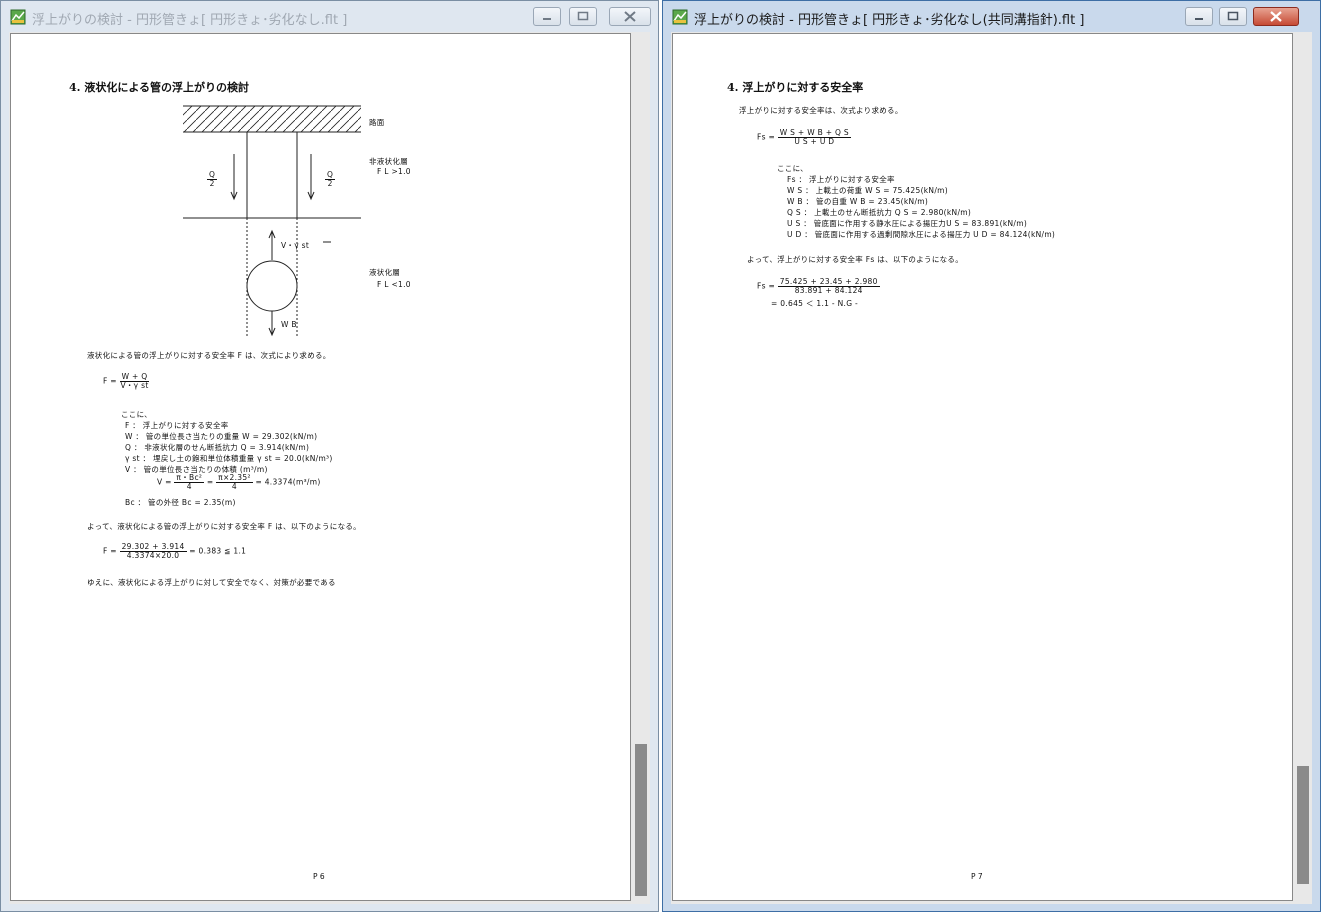  I want to click on definition-item: γ st ： 埋戻し土の飽和単位体積重量 γ st = 20.0(kN/m³), so click(229, 458).